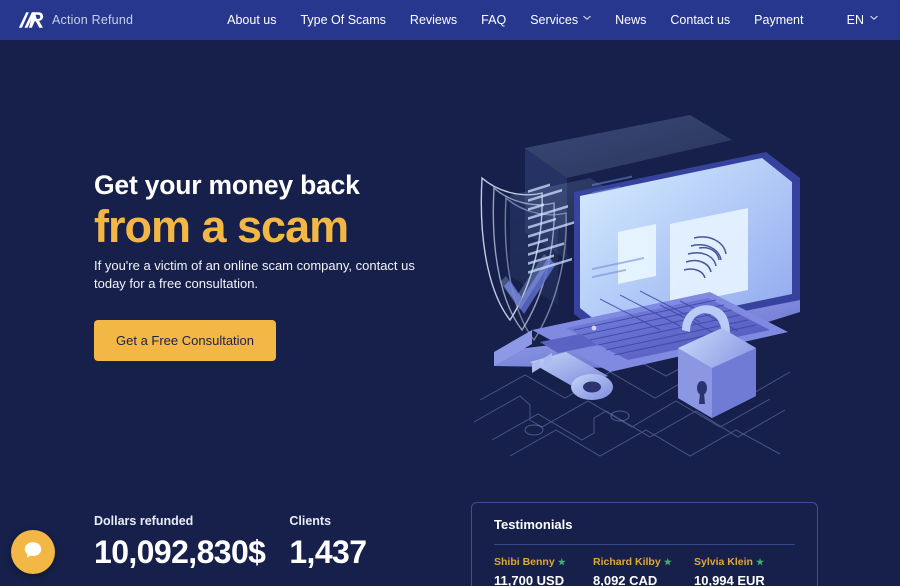 Image resolution: width=900 pixels, height=586 pixels. What do you see at coordinates (328, 552) in the screenshot?
I see `stat-value: 1,437` at bounding box center [328, 552].